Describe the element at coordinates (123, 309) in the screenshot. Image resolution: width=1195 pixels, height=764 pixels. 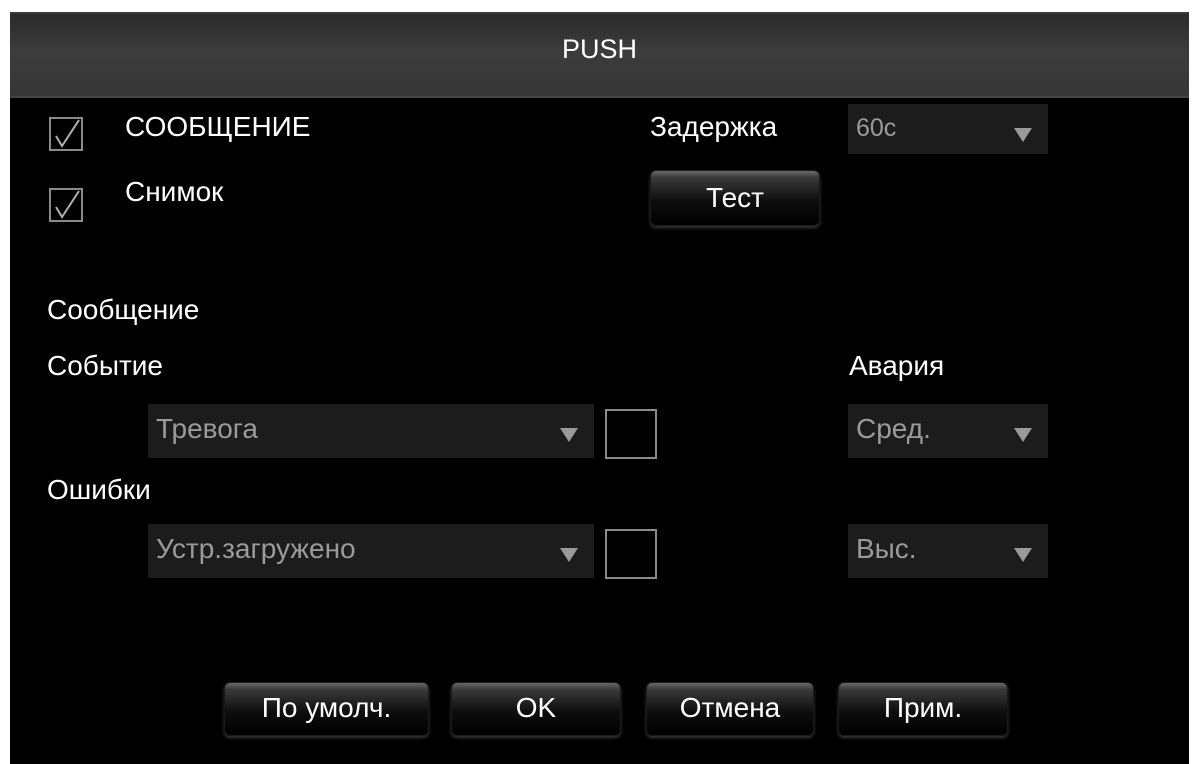
I see `section-heading: Сообщение` at that location.